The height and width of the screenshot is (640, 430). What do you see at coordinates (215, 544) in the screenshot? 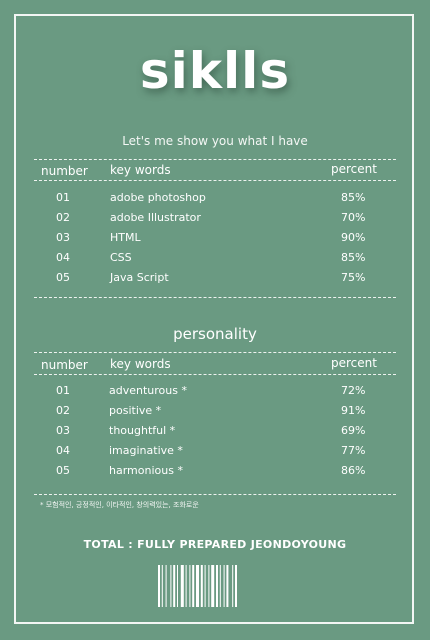
I see `total-line: TOTAL : FULLY PREPARED JEONDOYOUNG` at bounding box center [215, 544].